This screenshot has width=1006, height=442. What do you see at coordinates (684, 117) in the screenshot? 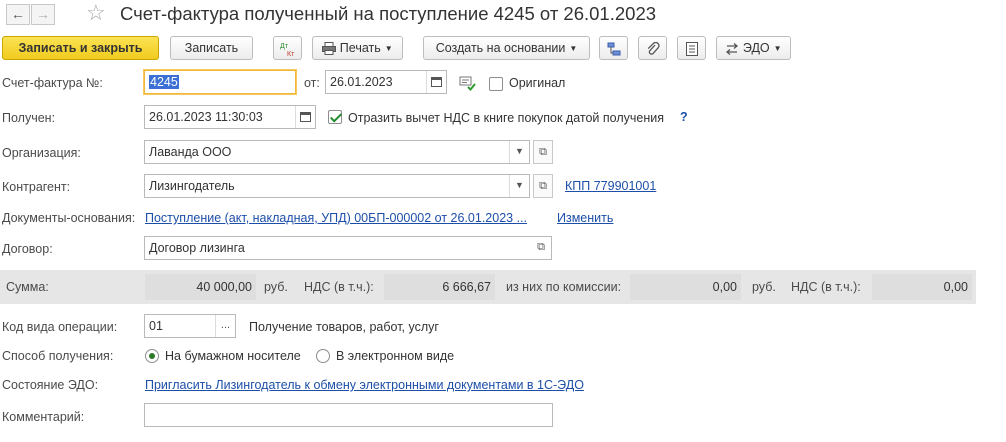
I see `help-icon: ?` at bounding box center [684, 117].